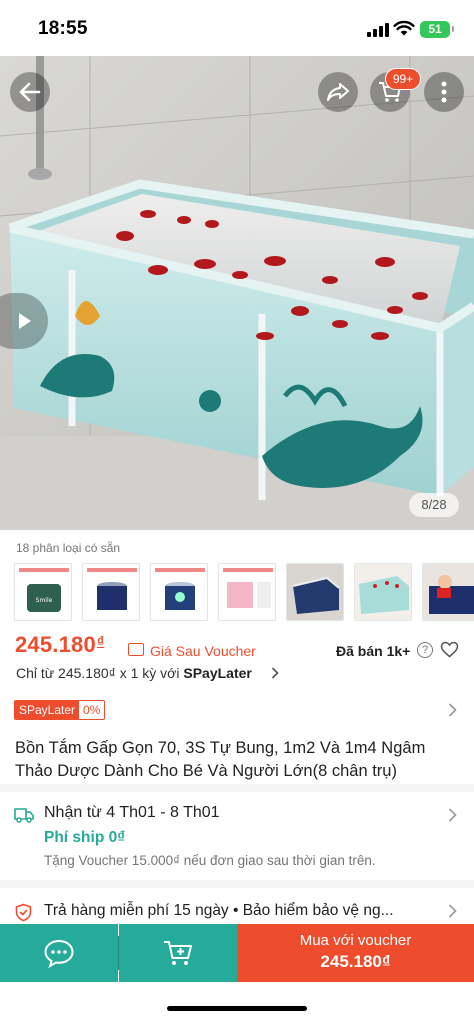 This screenshot has width=474, height=1024. I want to click on status-time: 18:55, so click(63, 28).